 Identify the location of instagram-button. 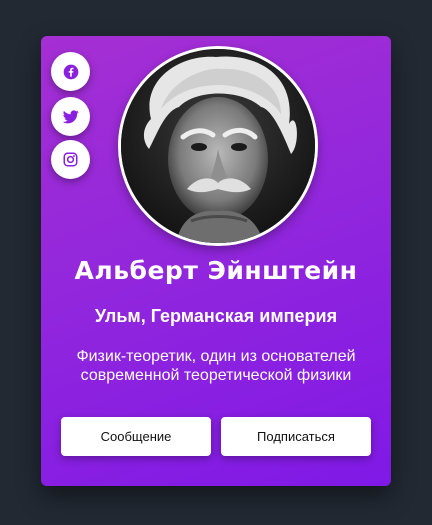
(70, 159).